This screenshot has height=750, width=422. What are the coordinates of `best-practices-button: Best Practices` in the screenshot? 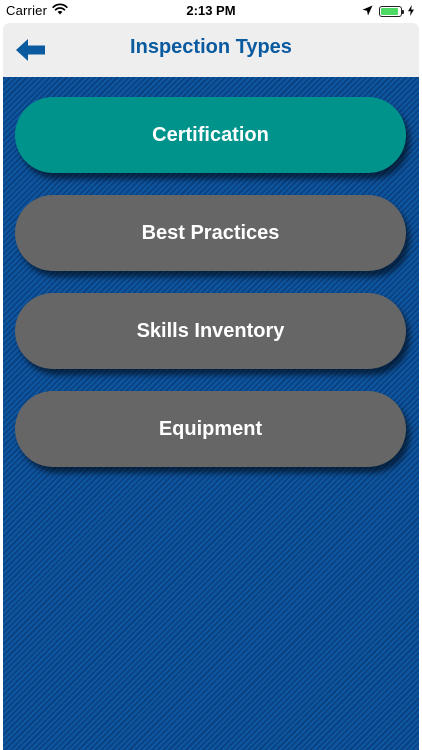 It's located at (210, 233).